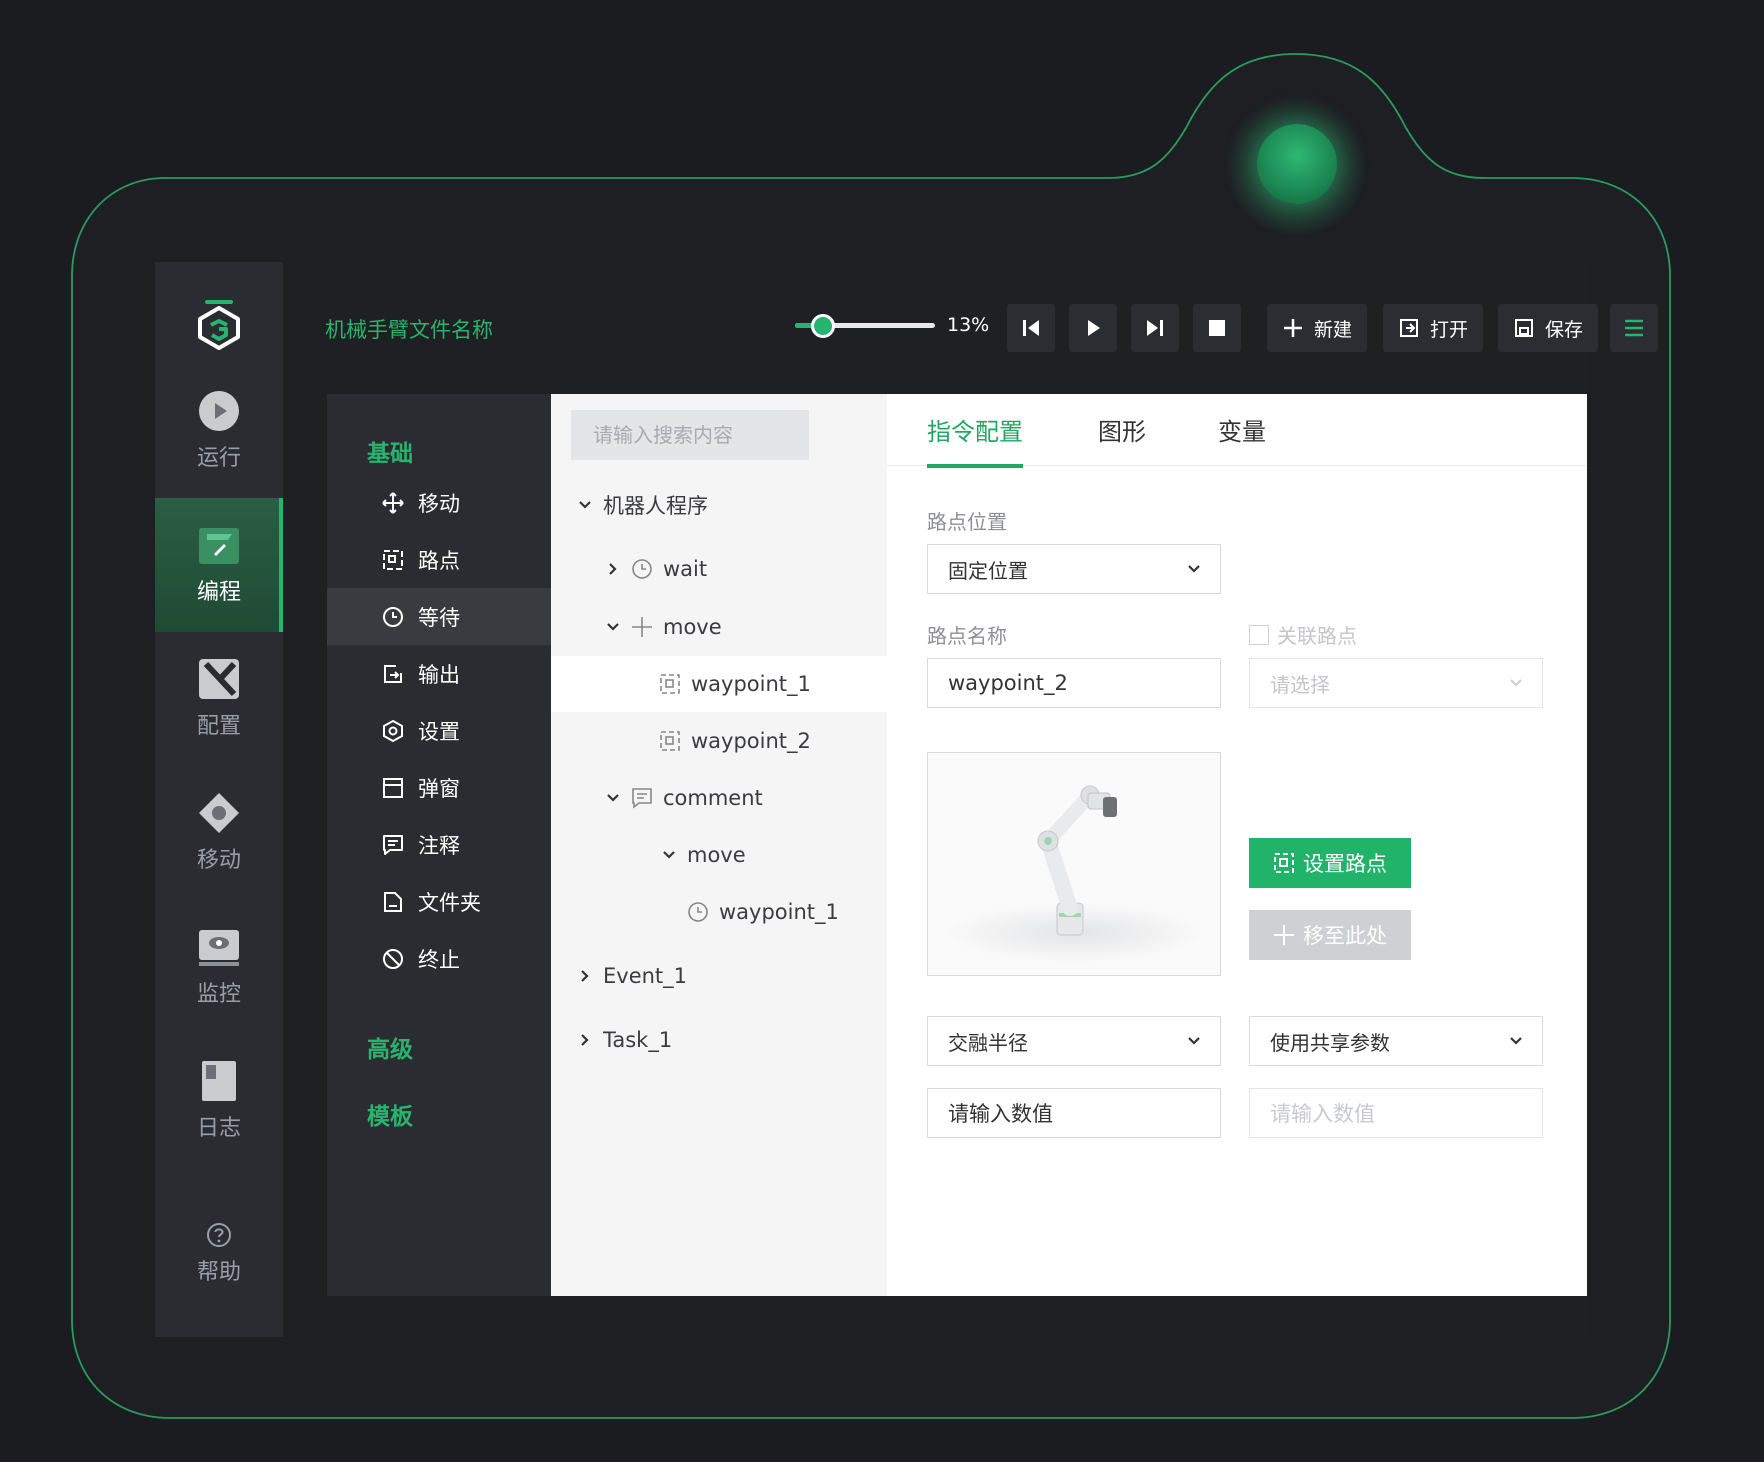 The image size is (1764, 1462). I want to click on skip-forward-button, so click(1155, 328).